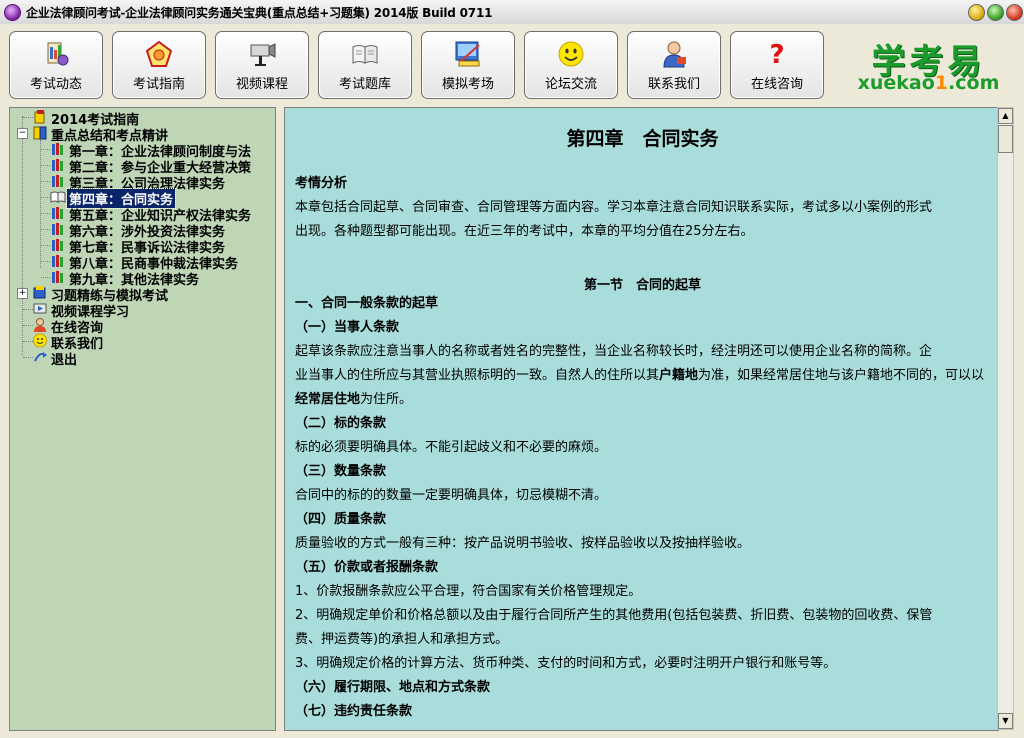 This screenshot has height=738, width=1024. Describe the element at coordinates (22, 293) in the screenshot. I see `expand-toggle-icon: +` at that location.